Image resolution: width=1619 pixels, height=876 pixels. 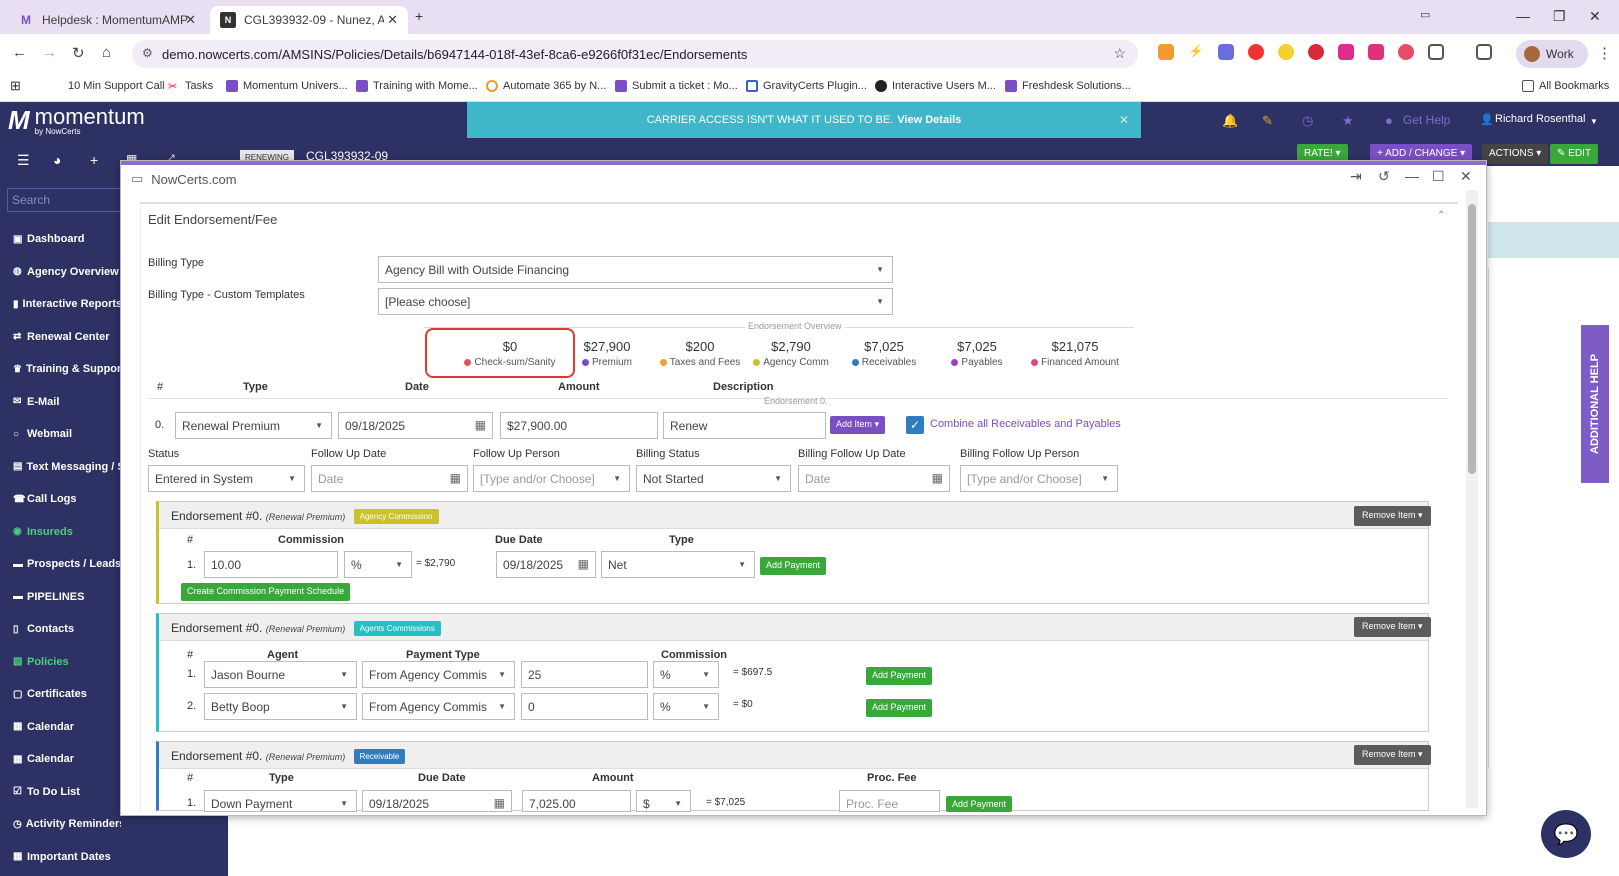 What do you see at coordinates (67, 532) in the screenshot?
I see `sidebar-item-insureds: ◉ Insureds` at bounding box center [67, 532].